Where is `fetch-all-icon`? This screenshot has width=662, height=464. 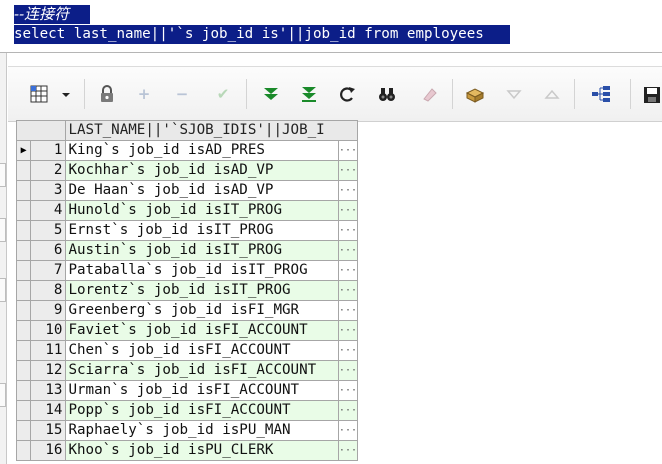 fetch-all-icon is located at coordinates (309, 94).